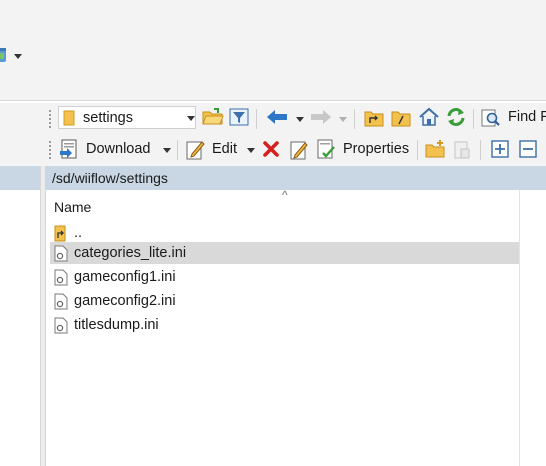 This screenshot has height=466, width=546. What do you see at coordinates (326, 151) in the screenshot?
I see `properties-icon` at bounding box center [326, 151].